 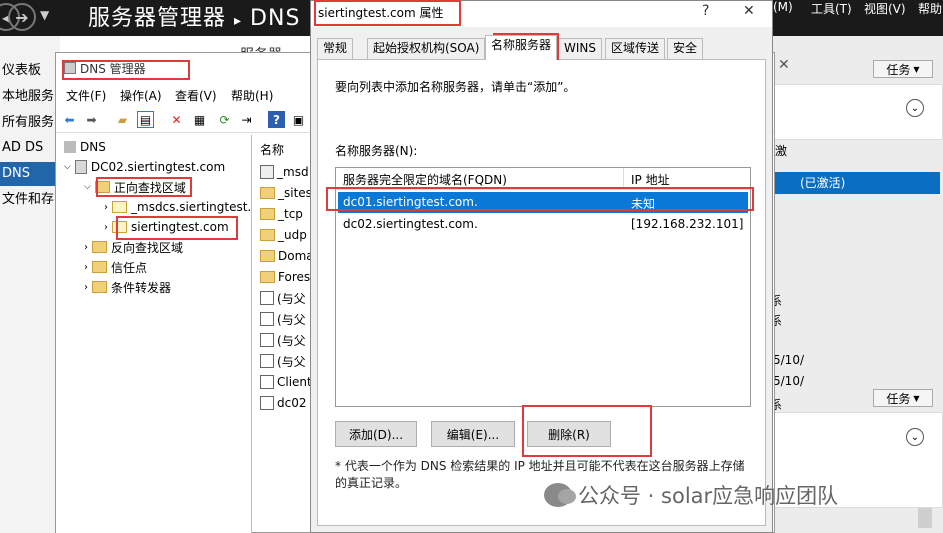 I want to click on up-folder-icon: ▰, so click(x=122, y=119).